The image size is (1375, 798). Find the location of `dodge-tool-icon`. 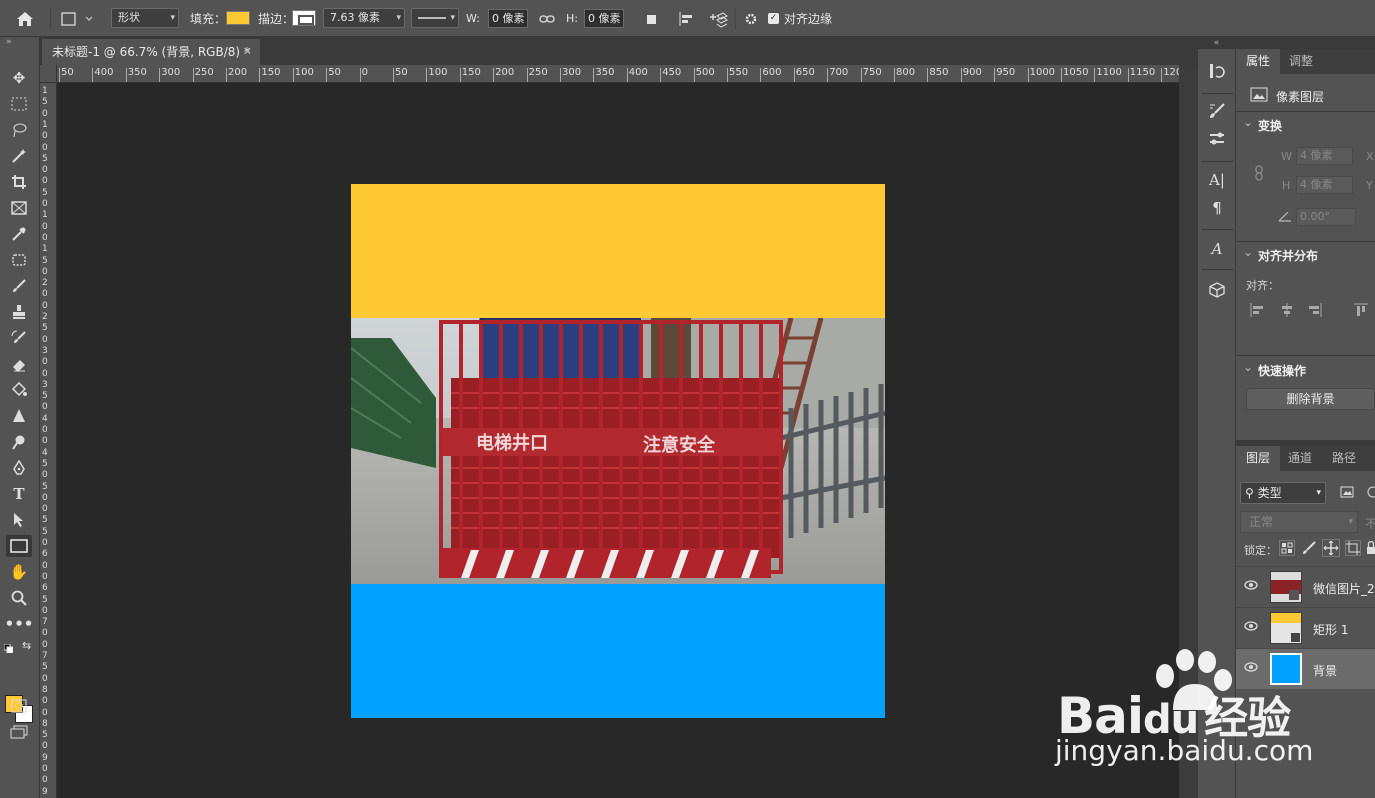

dodge-tool-icon is located at coordinates (19, 442).